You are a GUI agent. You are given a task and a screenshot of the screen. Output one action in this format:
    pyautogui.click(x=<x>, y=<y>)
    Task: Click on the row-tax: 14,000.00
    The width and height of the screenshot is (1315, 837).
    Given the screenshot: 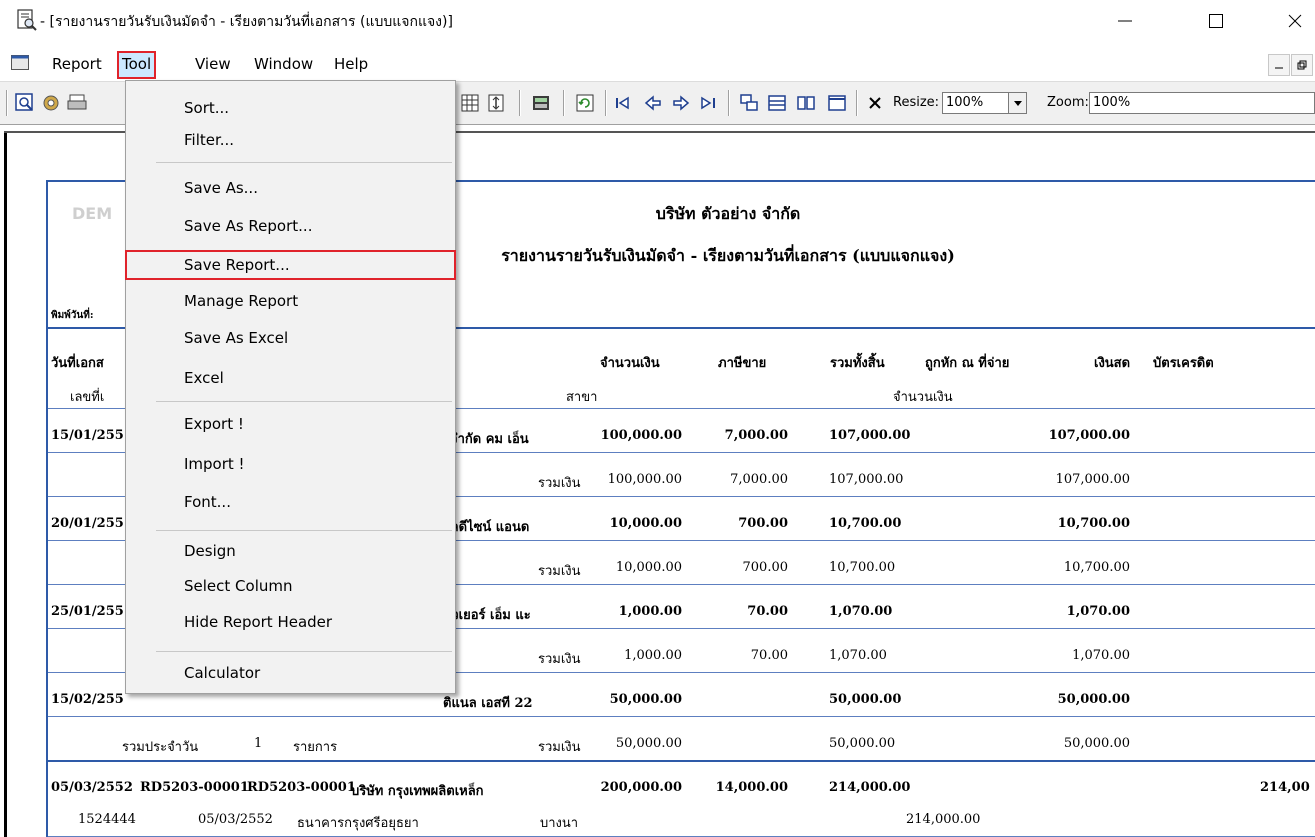 What is the action you would take?
    pyautogui.click(x=751, y=787)
    